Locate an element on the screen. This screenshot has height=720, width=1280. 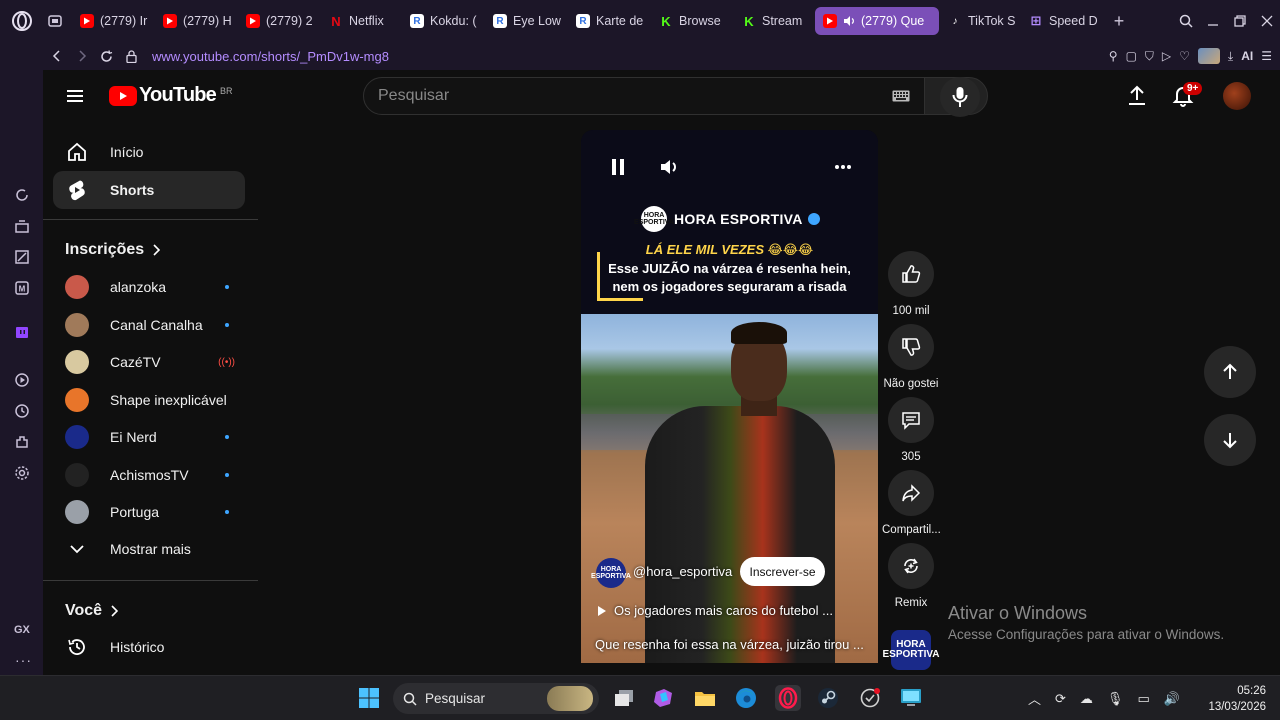
subscription-item: Shape inexplicável is located at coordinates (149, 400).